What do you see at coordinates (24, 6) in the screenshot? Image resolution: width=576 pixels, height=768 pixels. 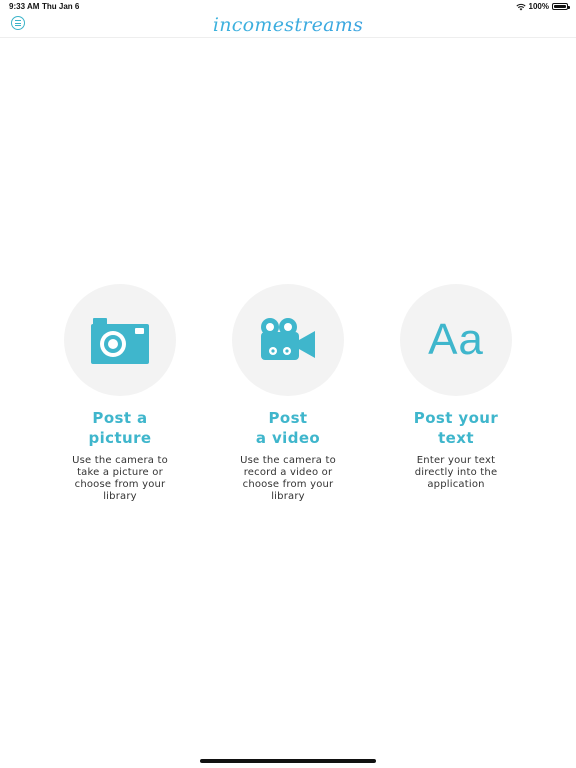 I see `status-time: 9:33 AM` at bounding box center [24, 6].